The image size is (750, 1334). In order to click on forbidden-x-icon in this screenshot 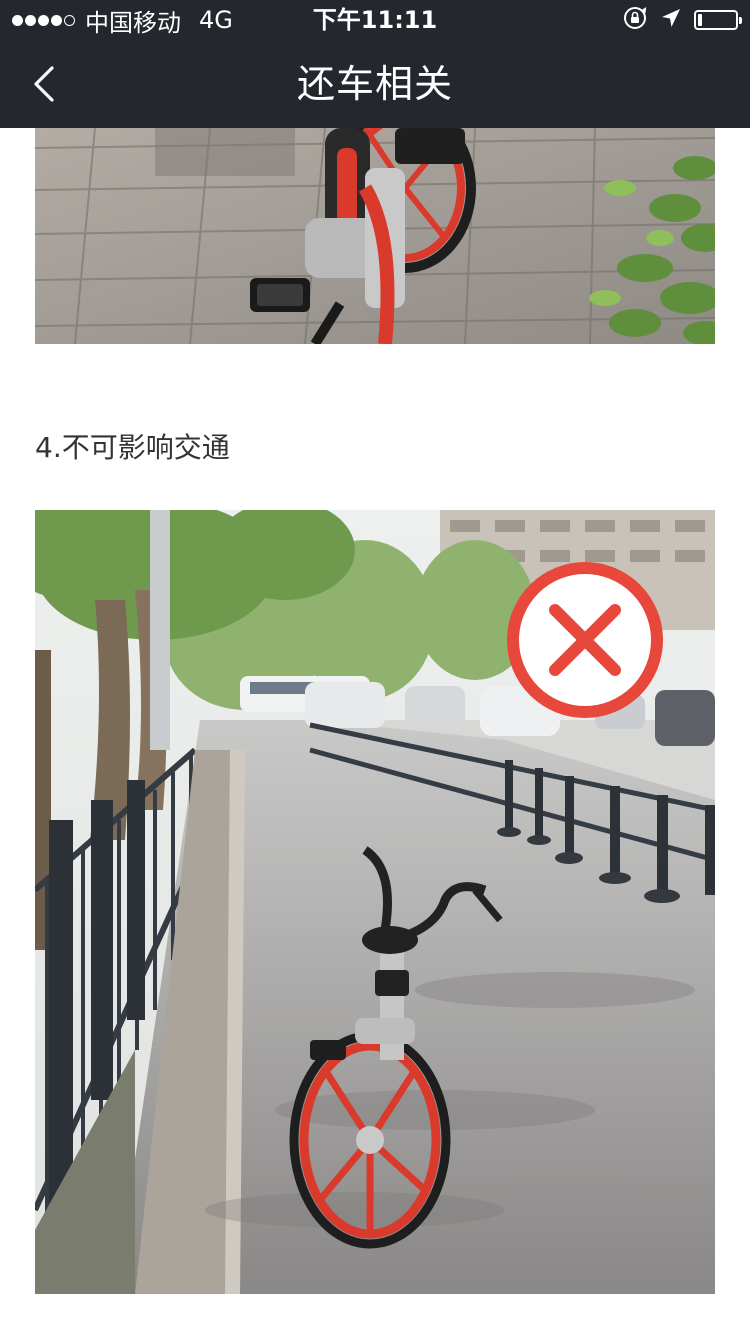, I will do `click(585, 640)`.